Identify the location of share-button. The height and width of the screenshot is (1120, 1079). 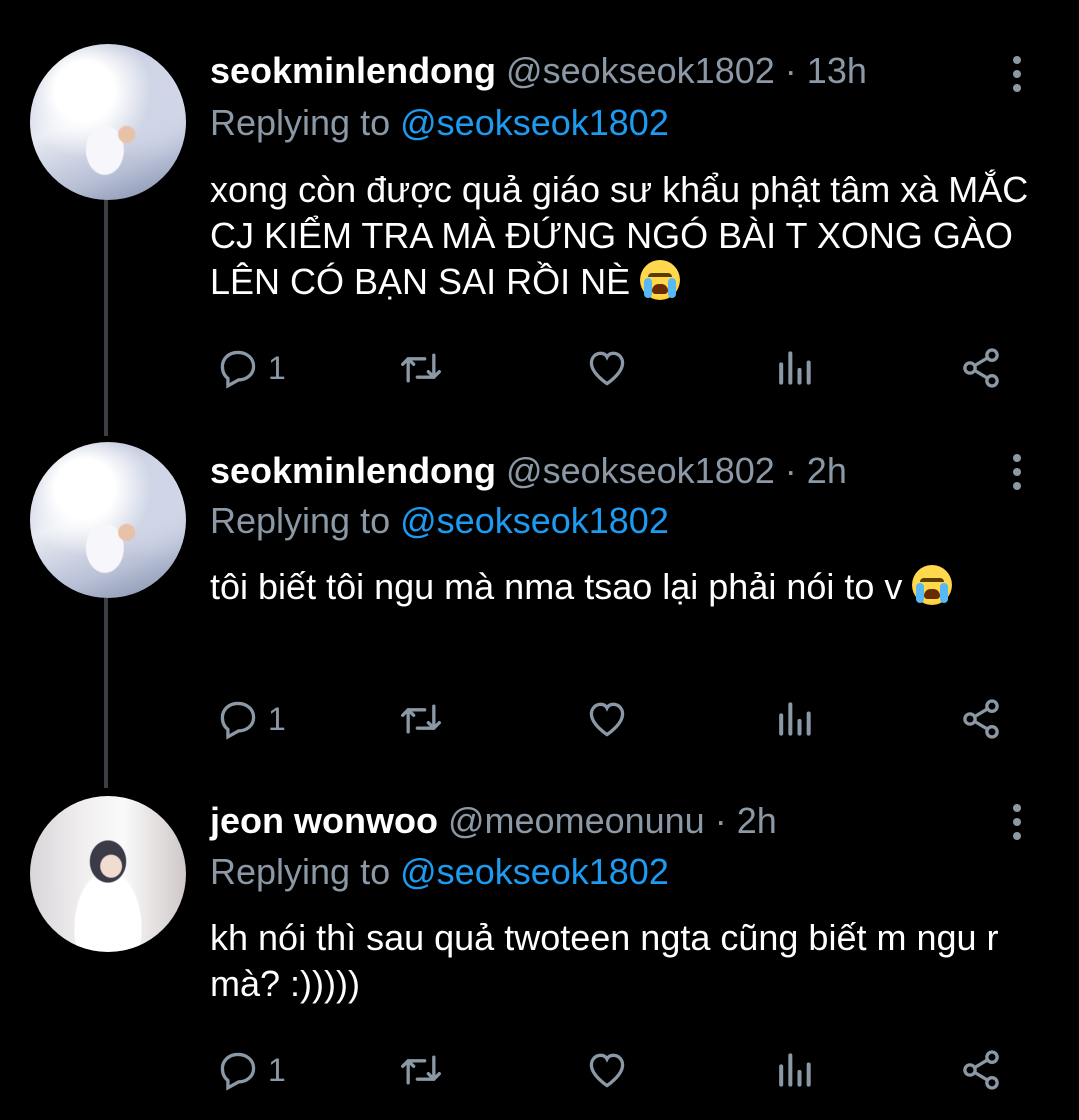
(981, 1070).